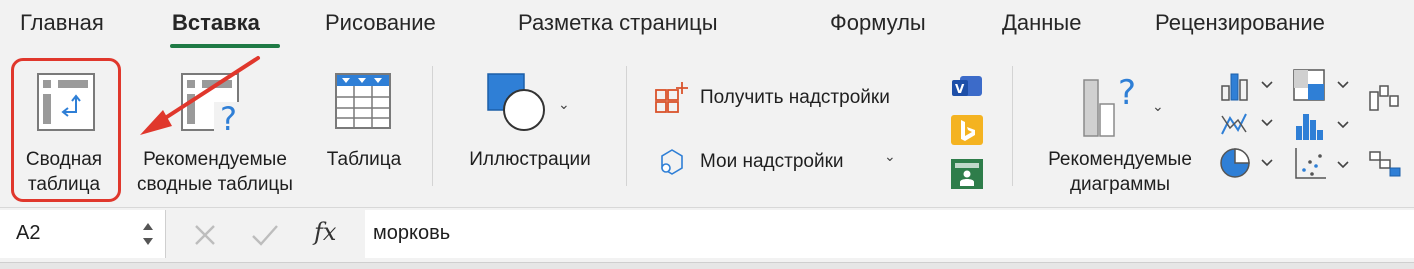 The width and height of the screenshot is (1414, 269). I want to click on recommended-charts-button: ? ⌄ Рекомендуемые диаграммы, so click(1120, 128).